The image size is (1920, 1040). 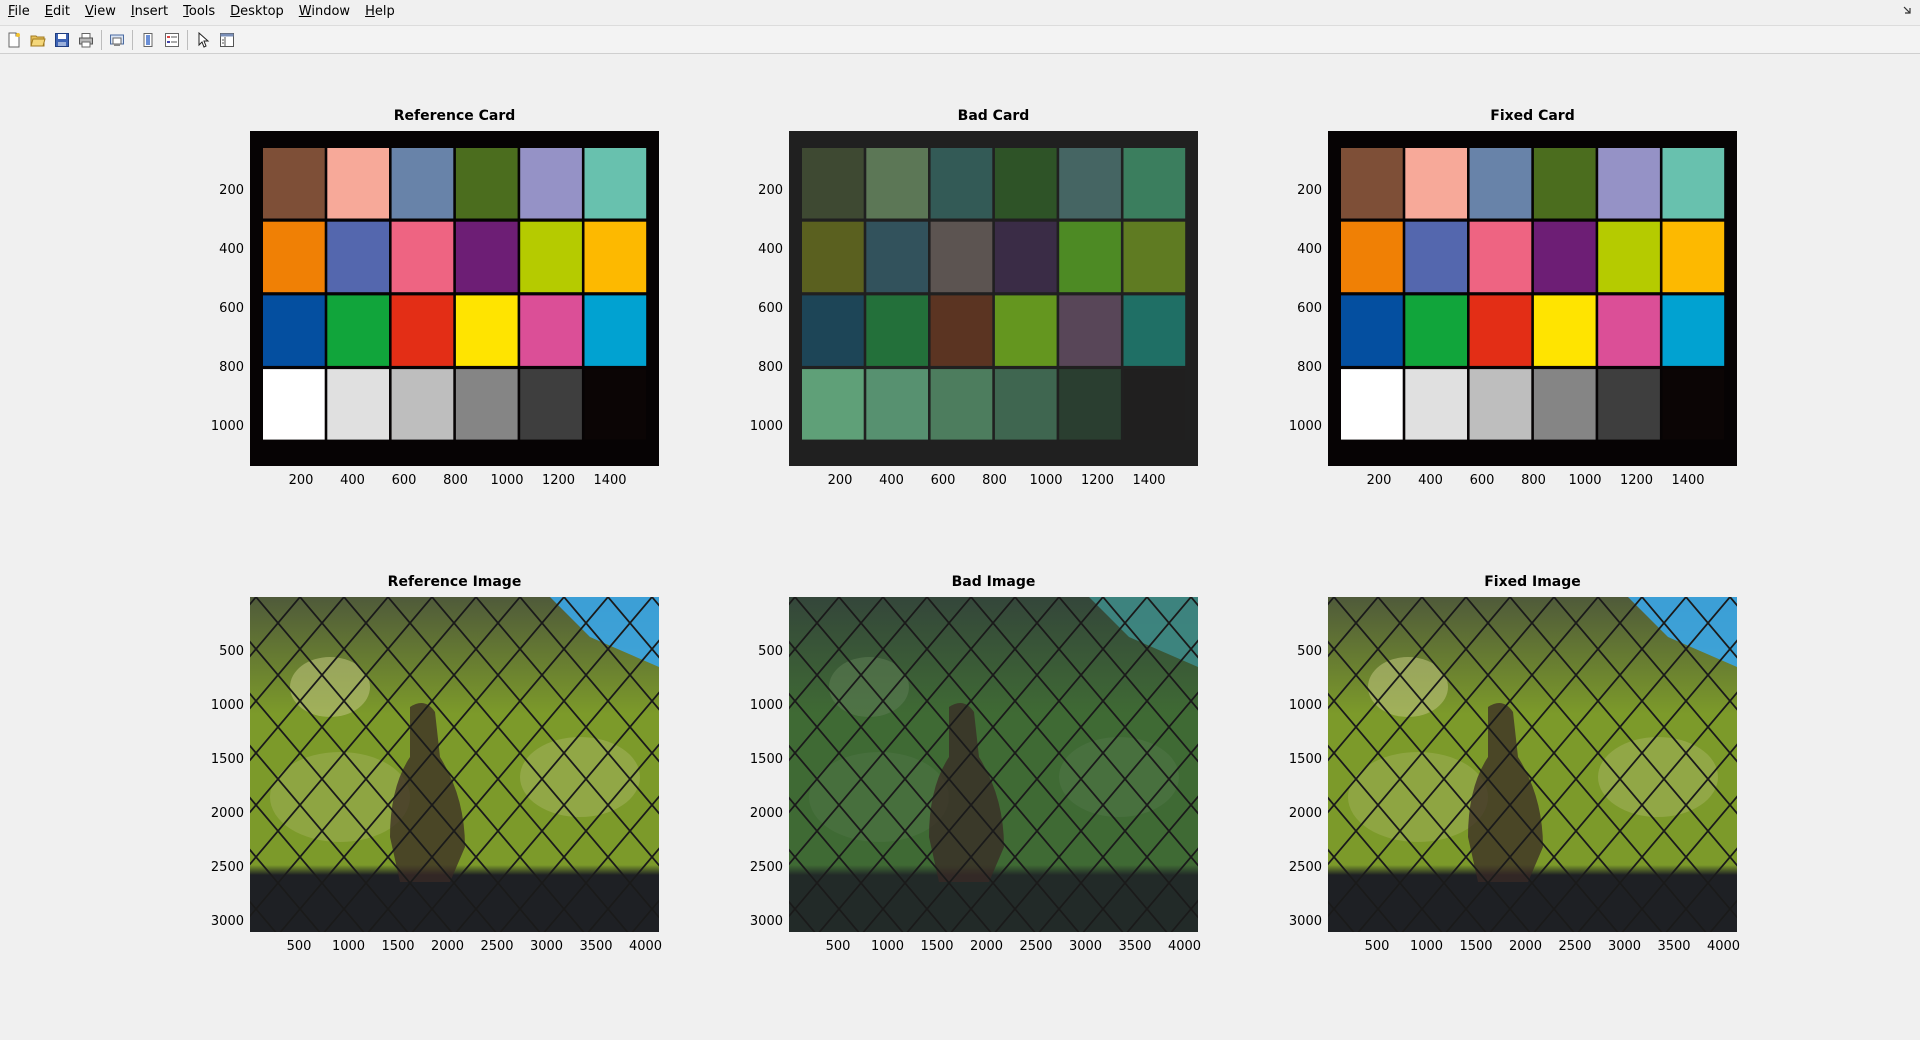 I want to click on menu-help: Help, so click(x=379, y=12).